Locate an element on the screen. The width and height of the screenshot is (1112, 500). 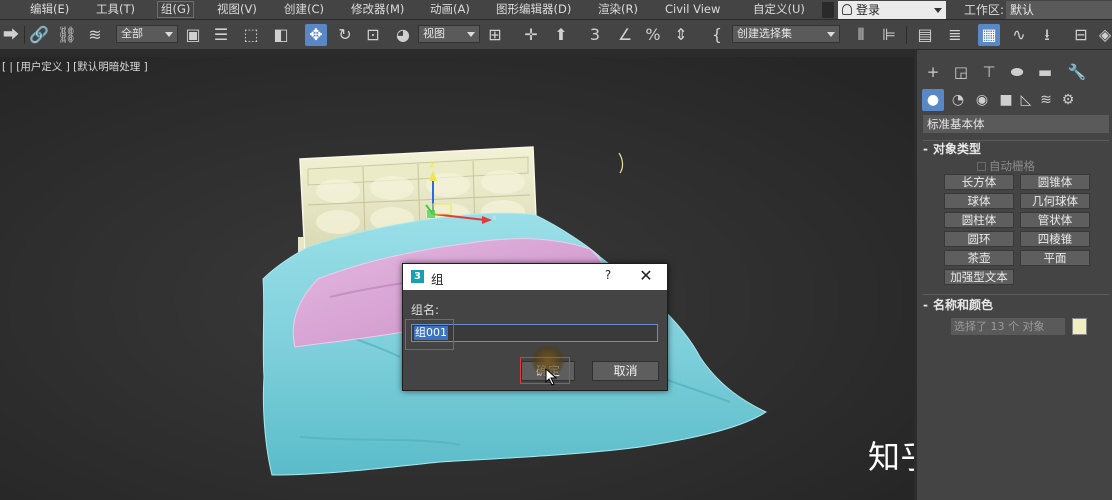
checkbox-icon is located at coordinates (981, 166).